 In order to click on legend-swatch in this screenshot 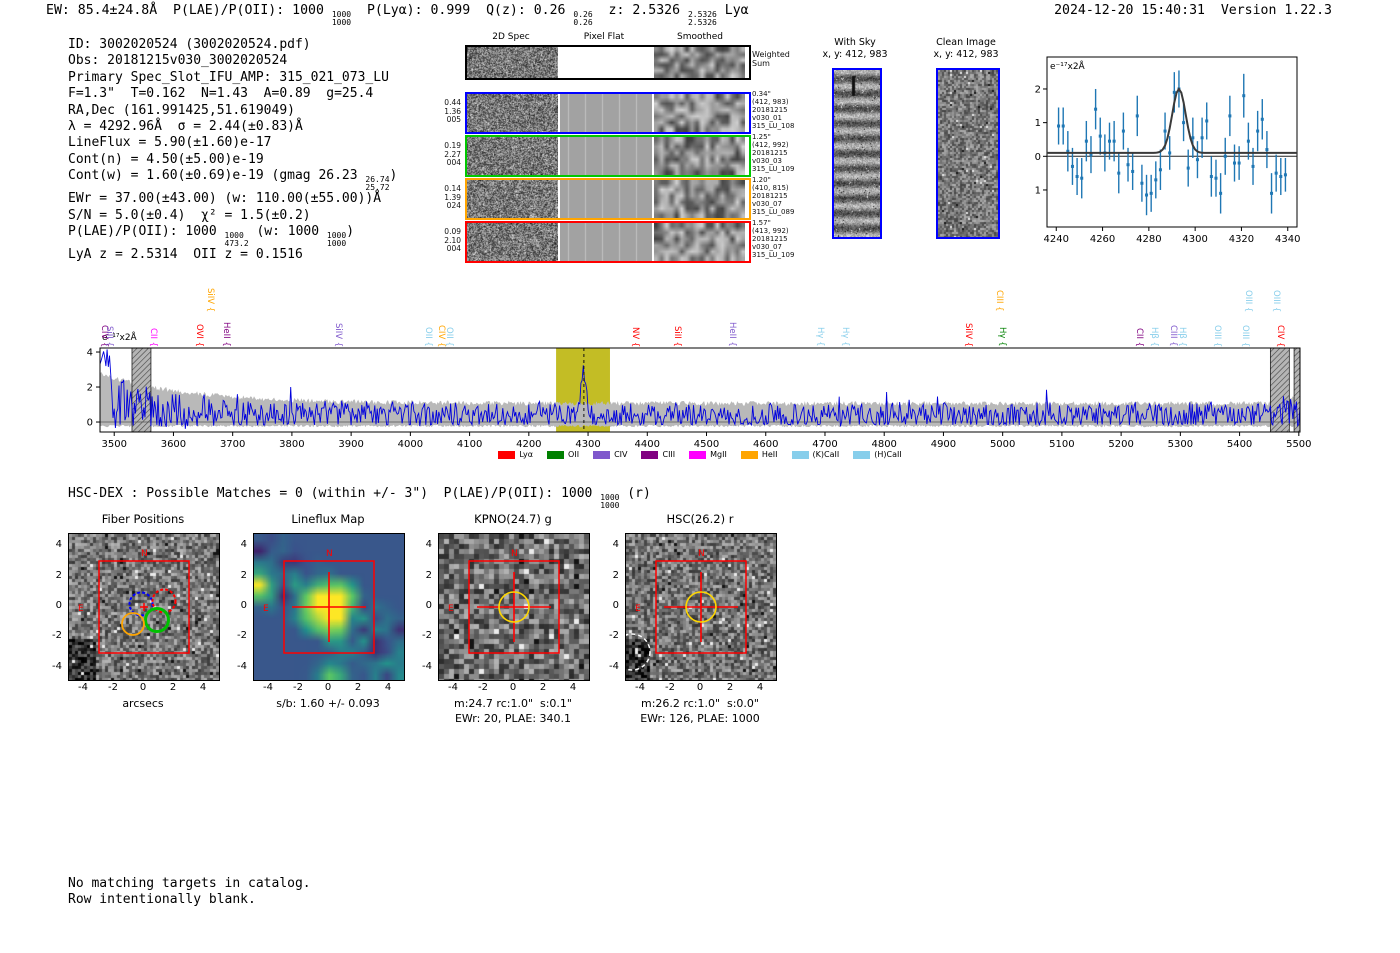, I will do `click(698, 454)`.